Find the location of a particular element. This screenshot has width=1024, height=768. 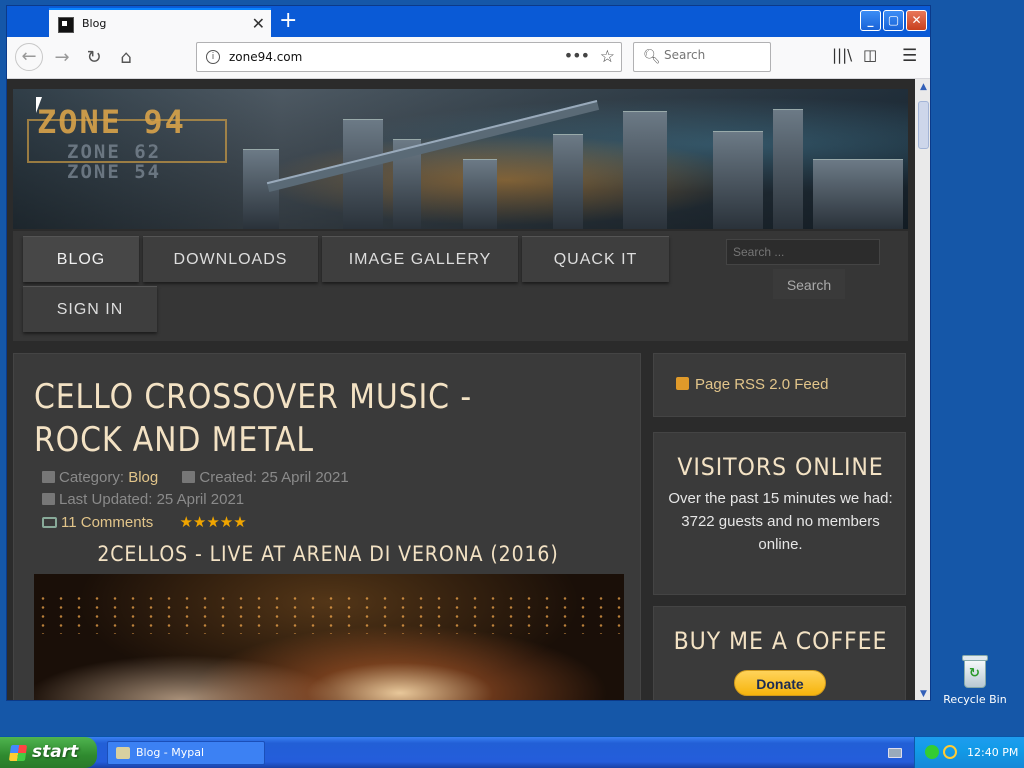

article-comments-row: 11 Comments ★★★★★ is located at coordinates (144, 522).